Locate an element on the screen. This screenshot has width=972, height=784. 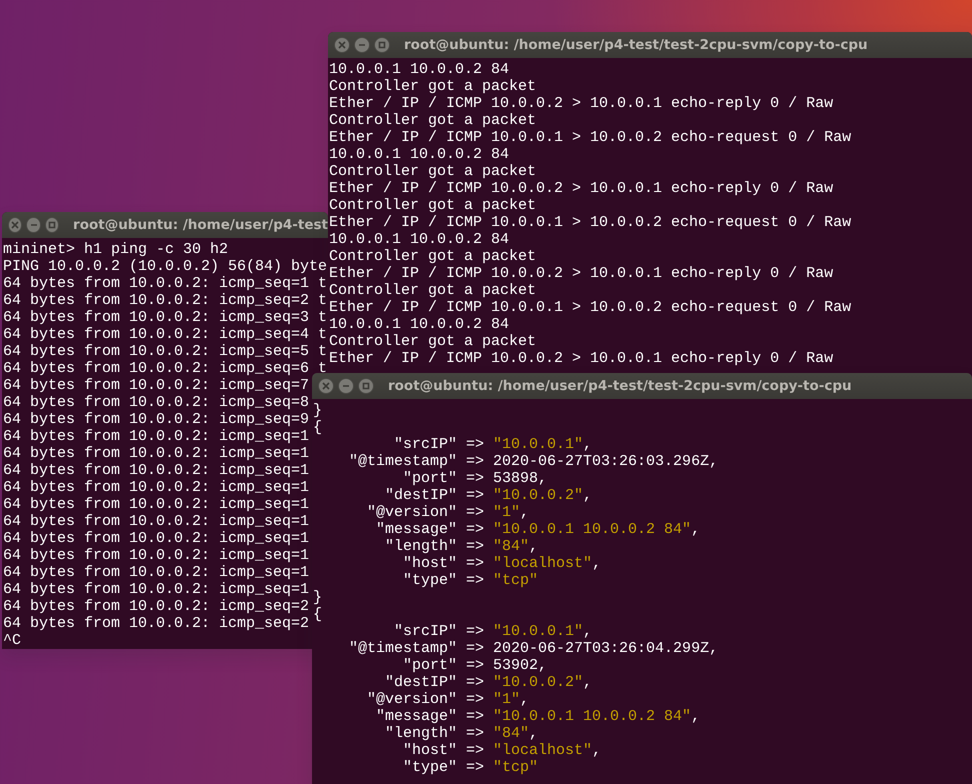
terminal-line: "port" => 53902, is located at coordinates (475, 665).